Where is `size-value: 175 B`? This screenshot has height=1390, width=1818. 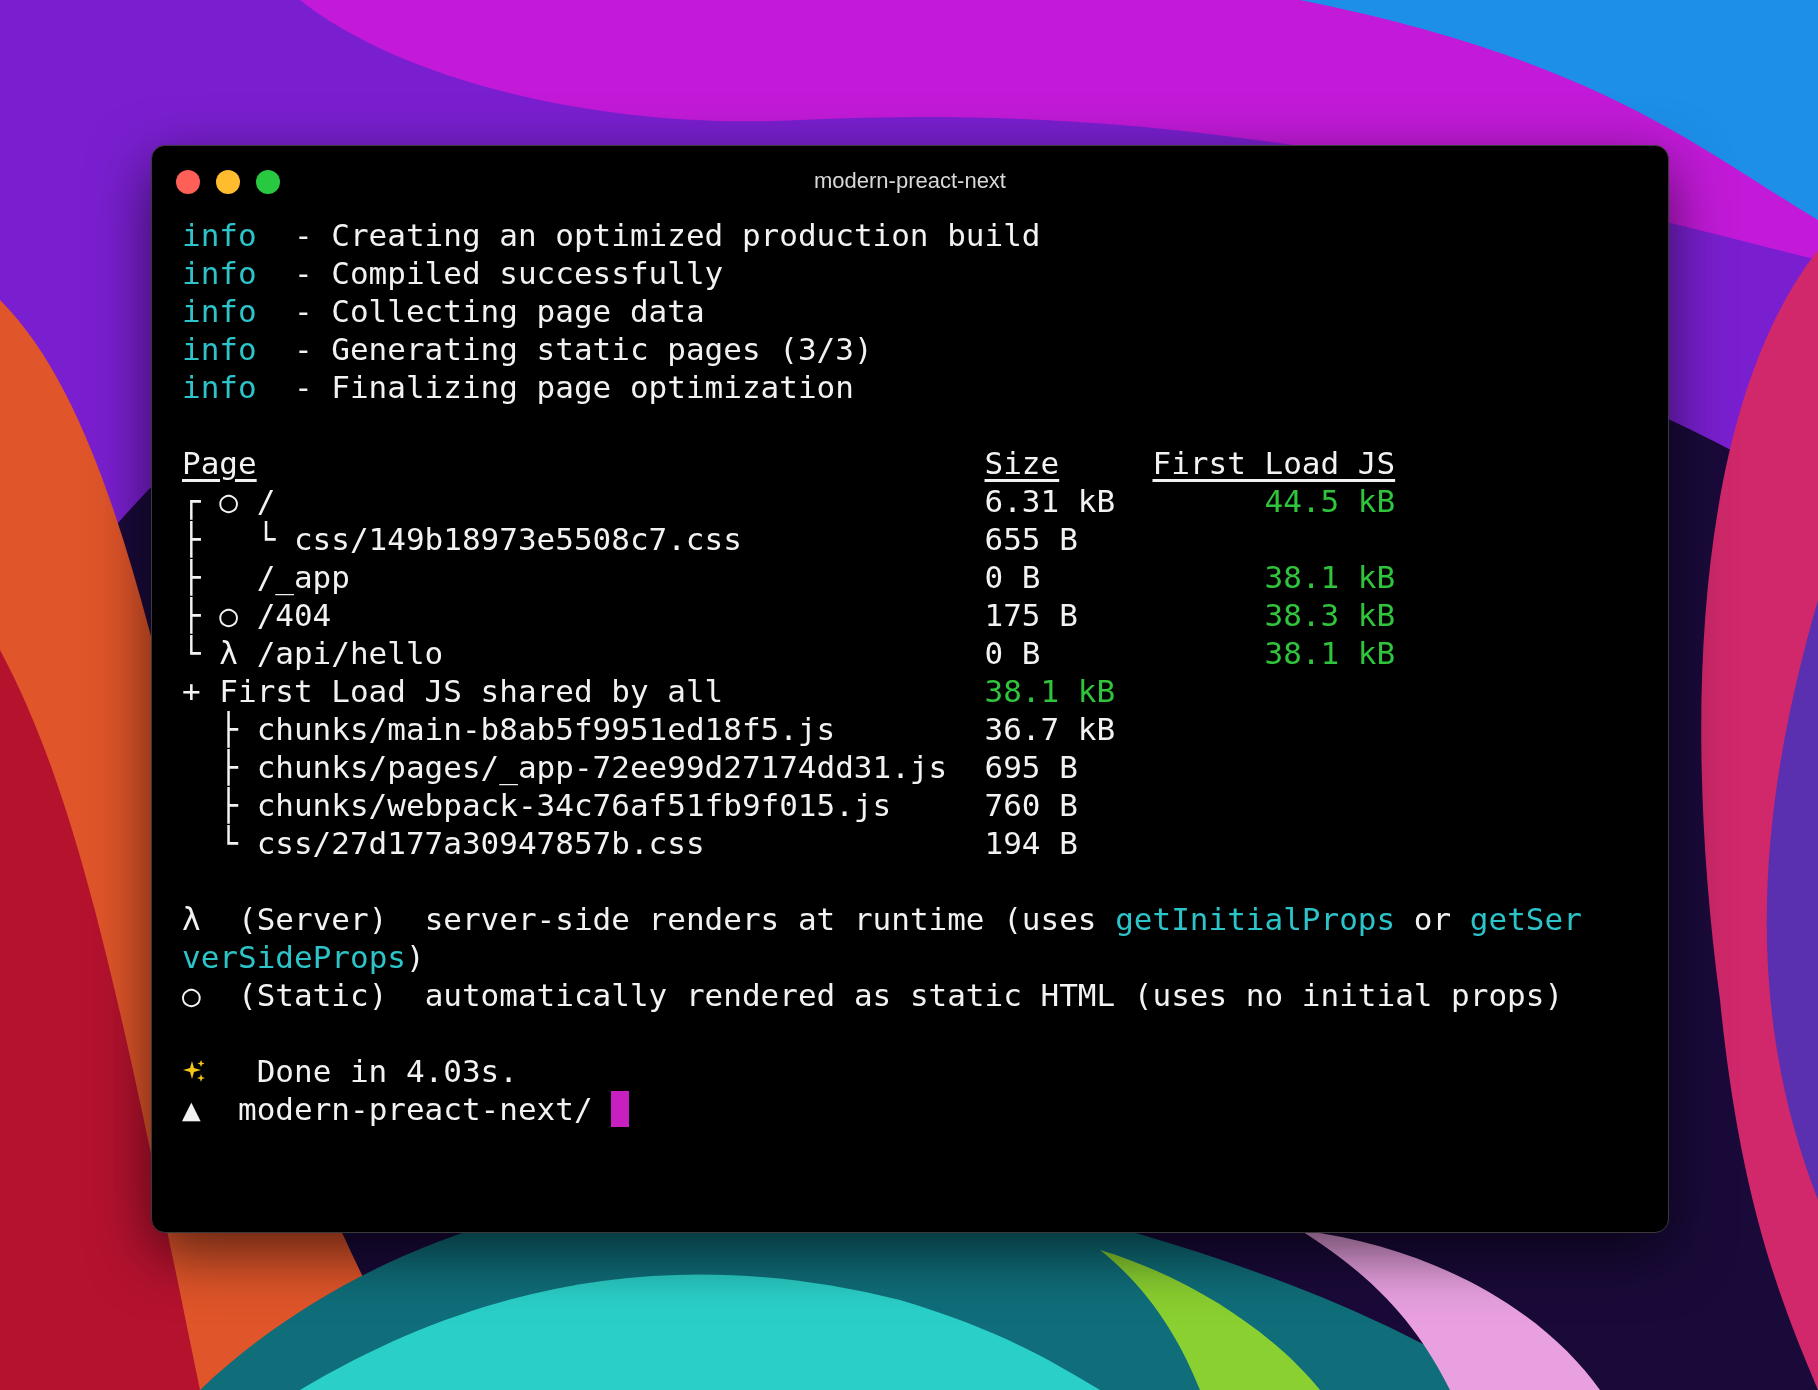
size-value: 175 B is located at coordinates (1031, 615).